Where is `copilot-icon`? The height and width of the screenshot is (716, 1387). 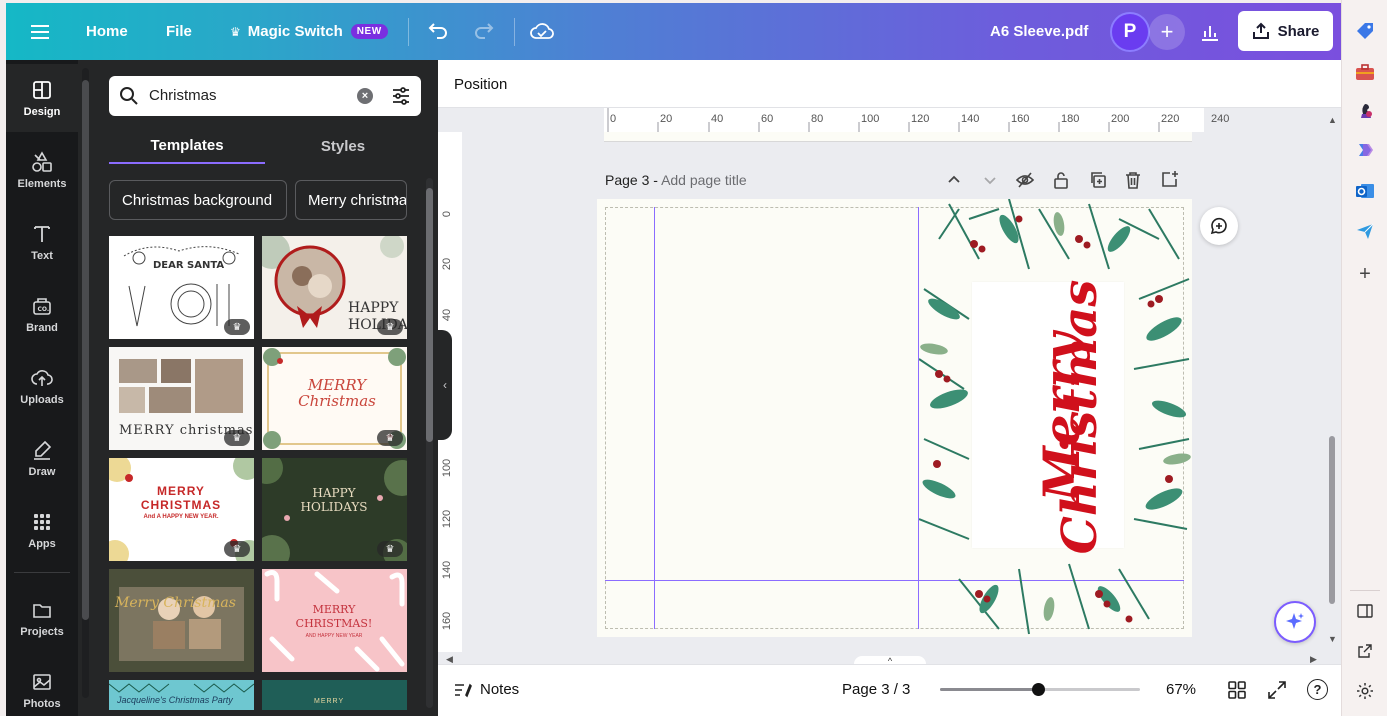 copilot-icon is located at coordinates (1365, 150).